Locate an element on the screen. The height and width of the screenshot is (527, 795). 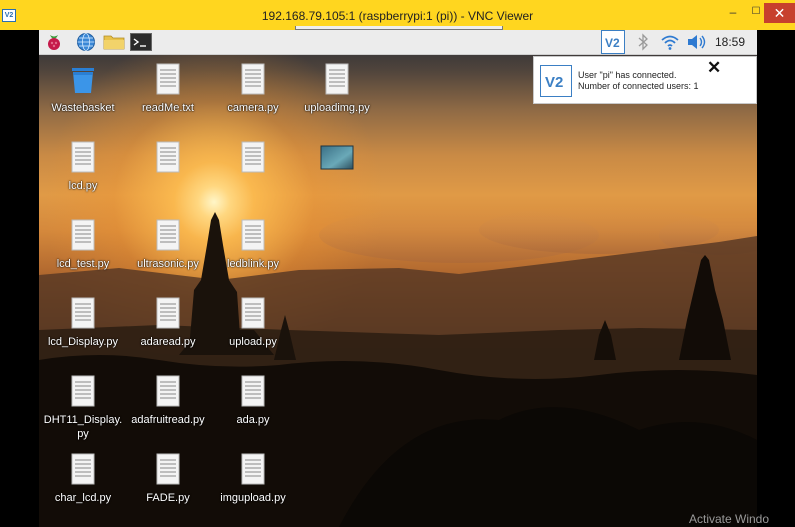
desktop-icon-adaread: adaread.py is located at coordinates (168, 323).